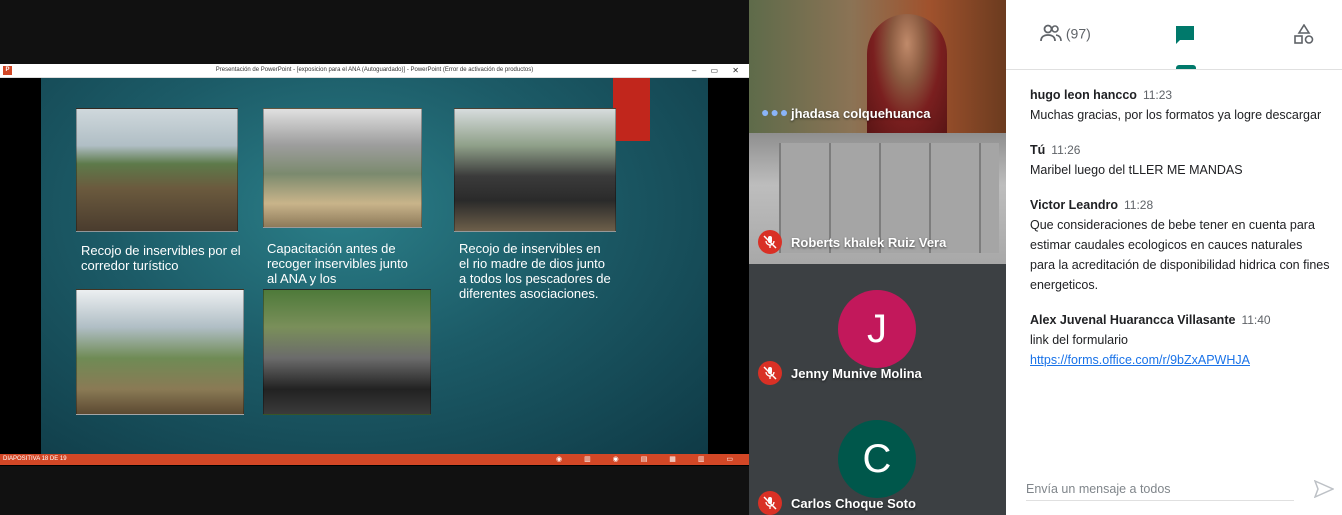 This screenshot has width=1342, height=515. What do you see at coordinates (853, 503) in the screenshot?
I see `participant-name: Carlos Choque Soto` at bounding box center [853, 503].